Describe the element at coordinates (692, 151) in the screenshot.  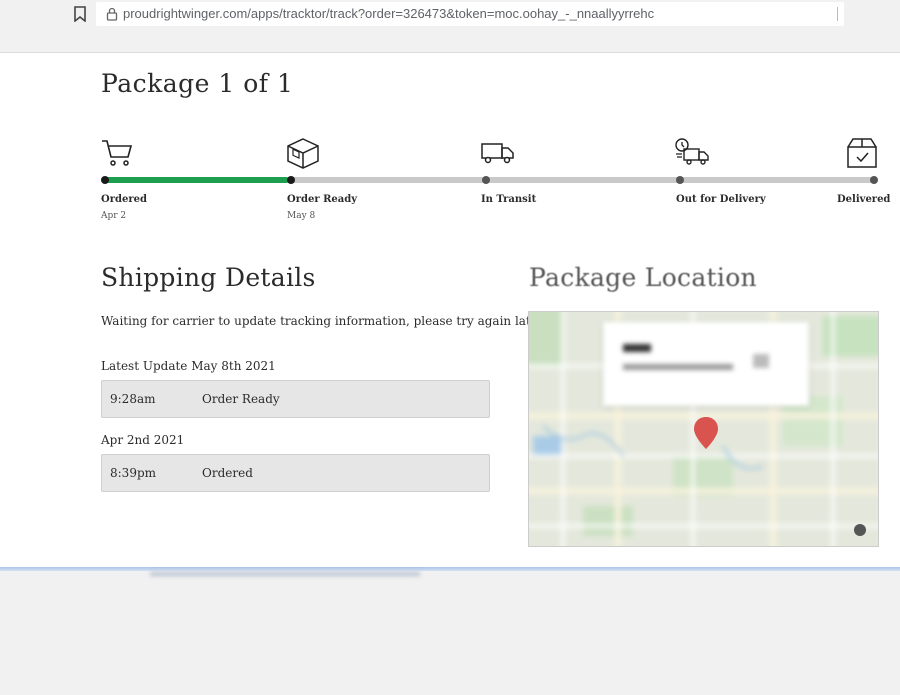
I see `delivery-truck-clock-icon` at that location.